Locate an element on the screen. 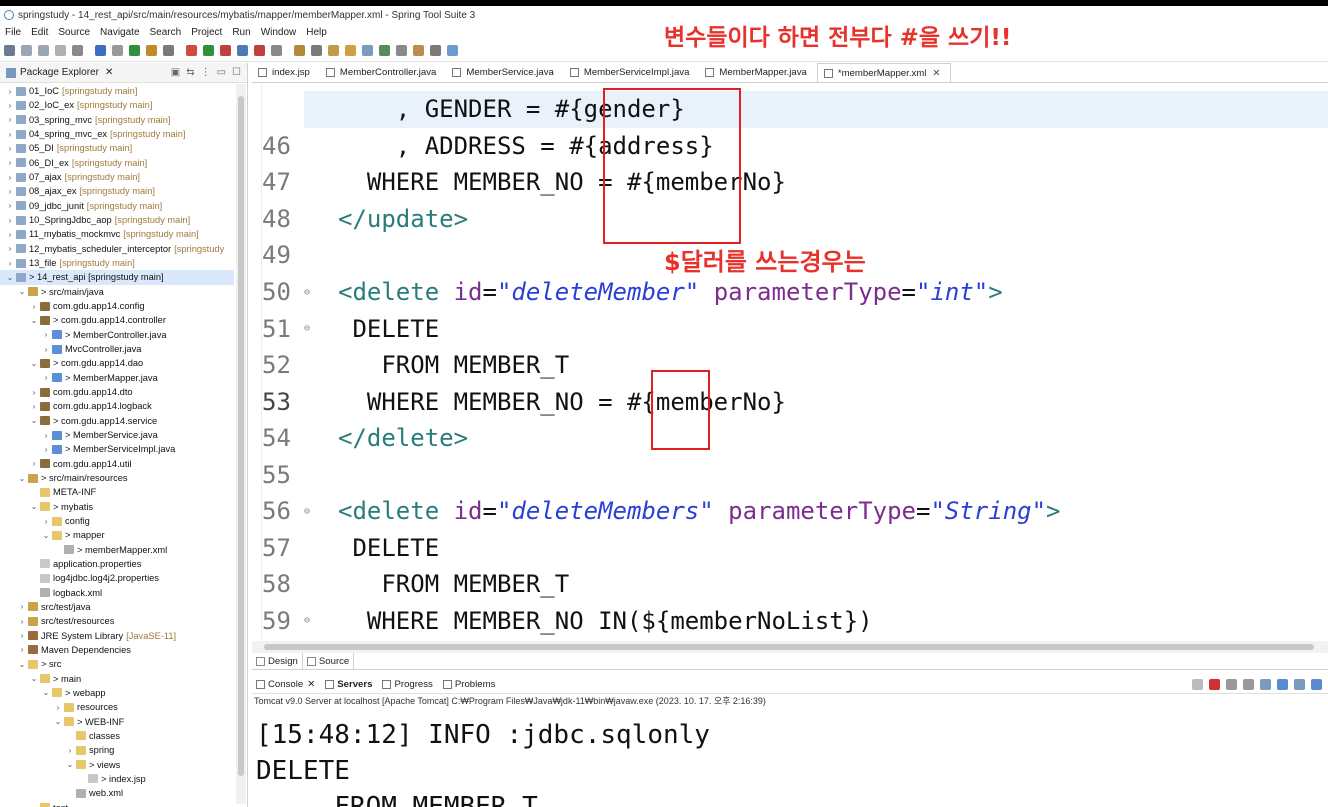 The image size is (1328, 807). tree-item: › 07_ajax [springstudy main] is located at coordinates (117, 177).